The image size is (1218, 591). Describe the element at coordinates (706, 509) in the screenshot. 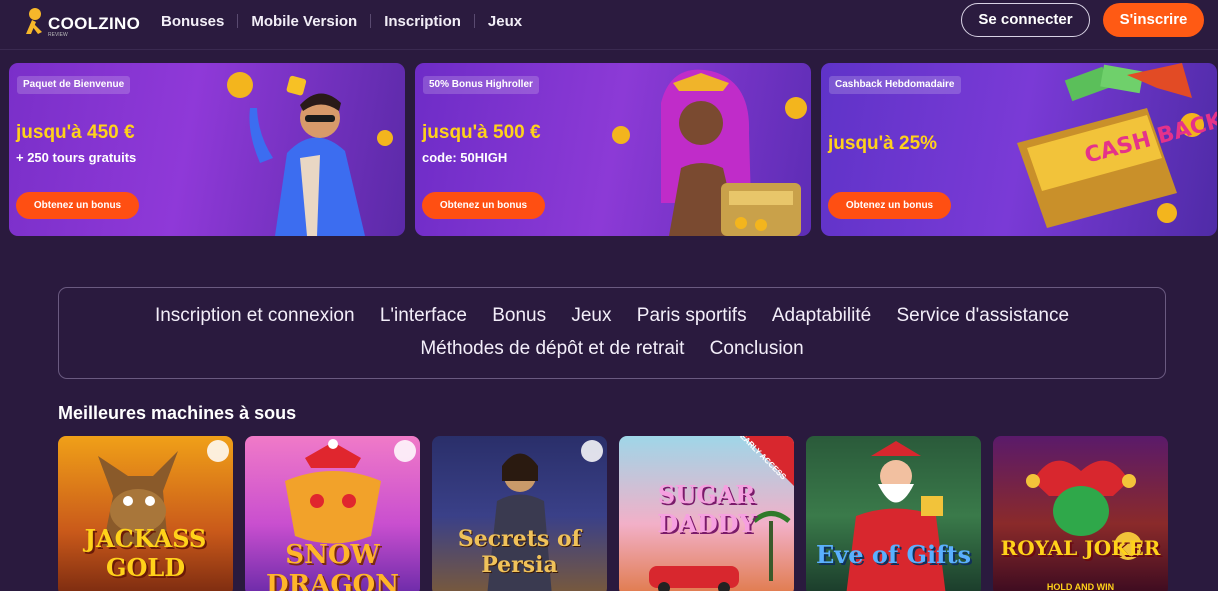

I see `slot-title: SUGAR DADDY` at that location.